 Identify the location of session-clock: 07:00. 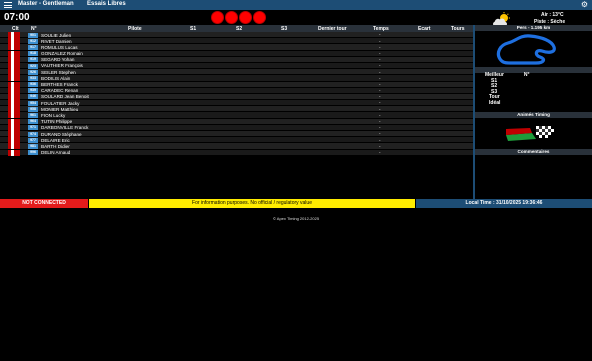
(17, 17).